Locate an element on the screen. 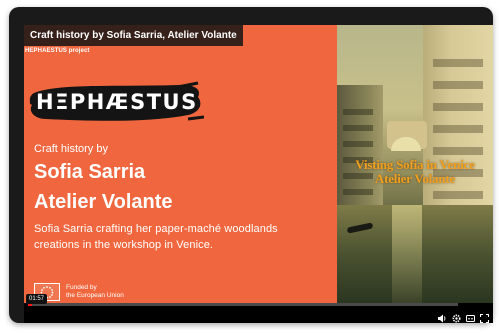  photo-caption-line2: Atelier Volante is located at coordinates (415, 178).